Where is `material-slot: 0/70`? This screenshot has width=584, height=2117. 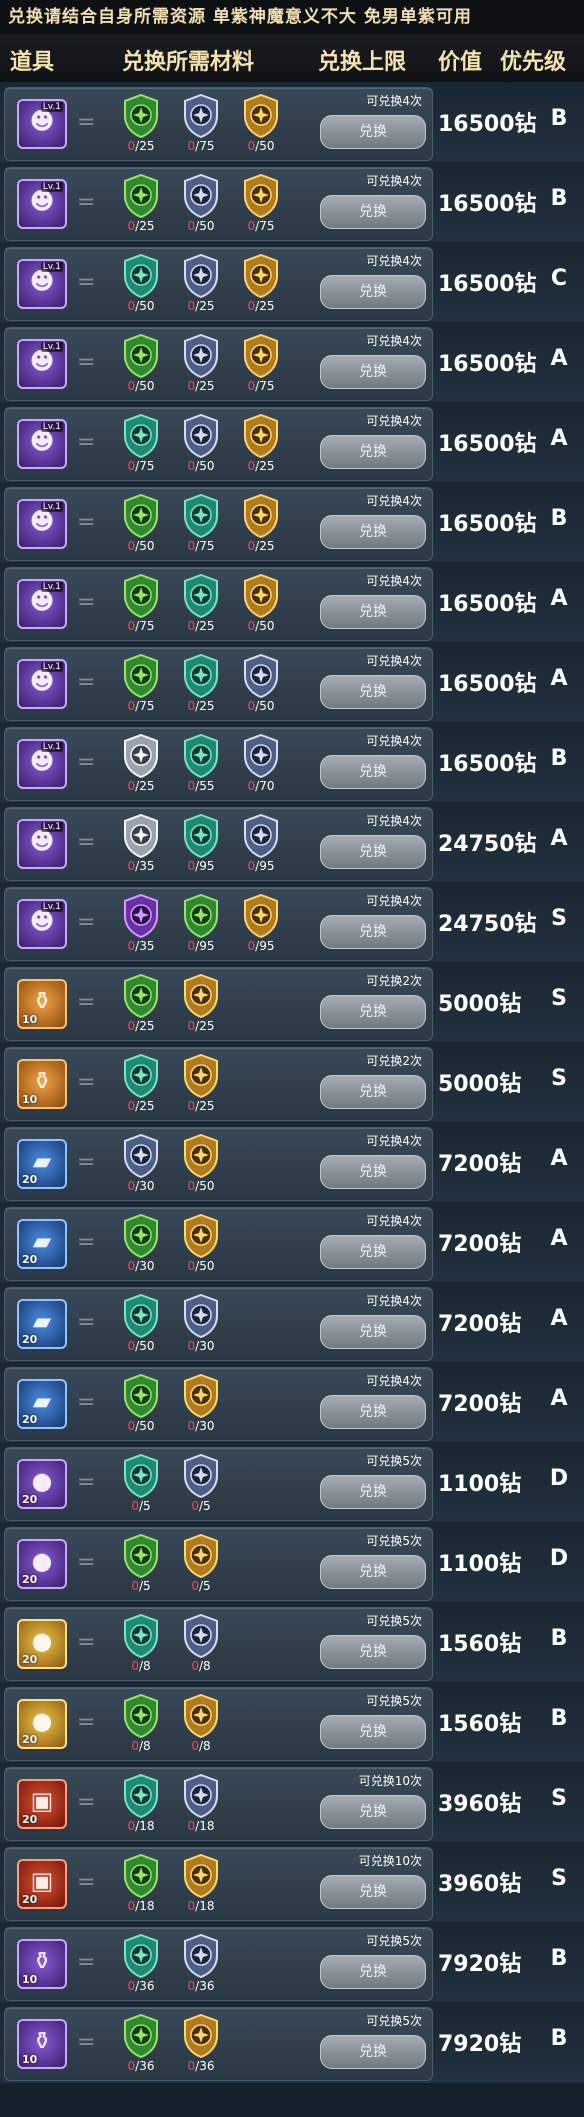
material-slot: 0/70 is located at coordinates (261, 766).